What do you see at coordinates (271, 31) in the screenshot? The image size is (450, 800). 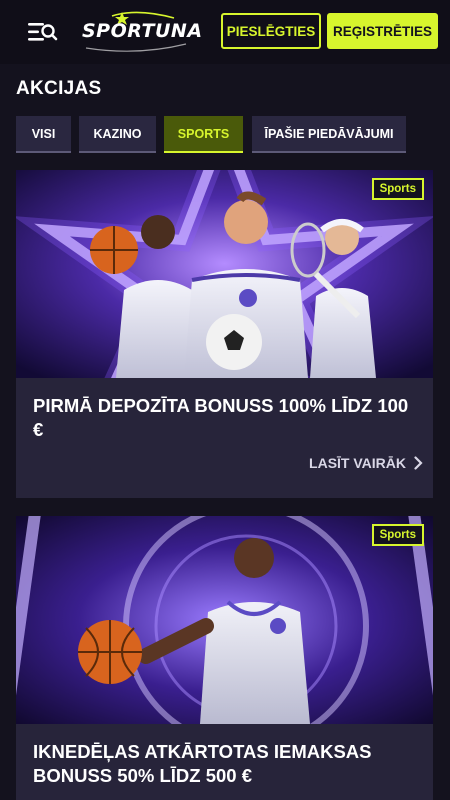 I see `login-button: PIESLĒGTIES` at bounding box center [271, 31].